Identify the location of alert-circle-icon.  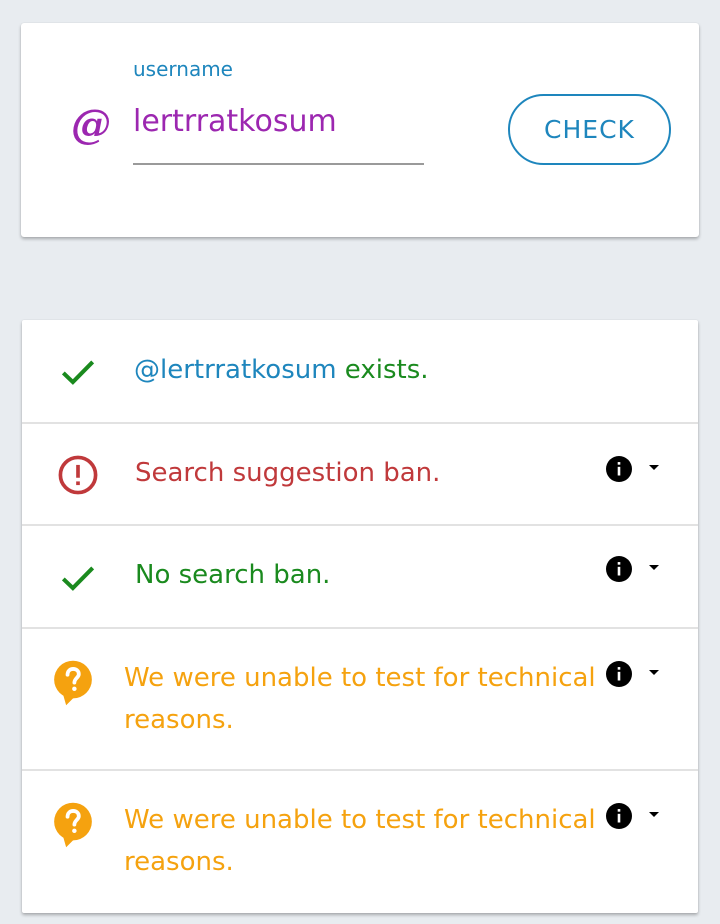
(78, 475).